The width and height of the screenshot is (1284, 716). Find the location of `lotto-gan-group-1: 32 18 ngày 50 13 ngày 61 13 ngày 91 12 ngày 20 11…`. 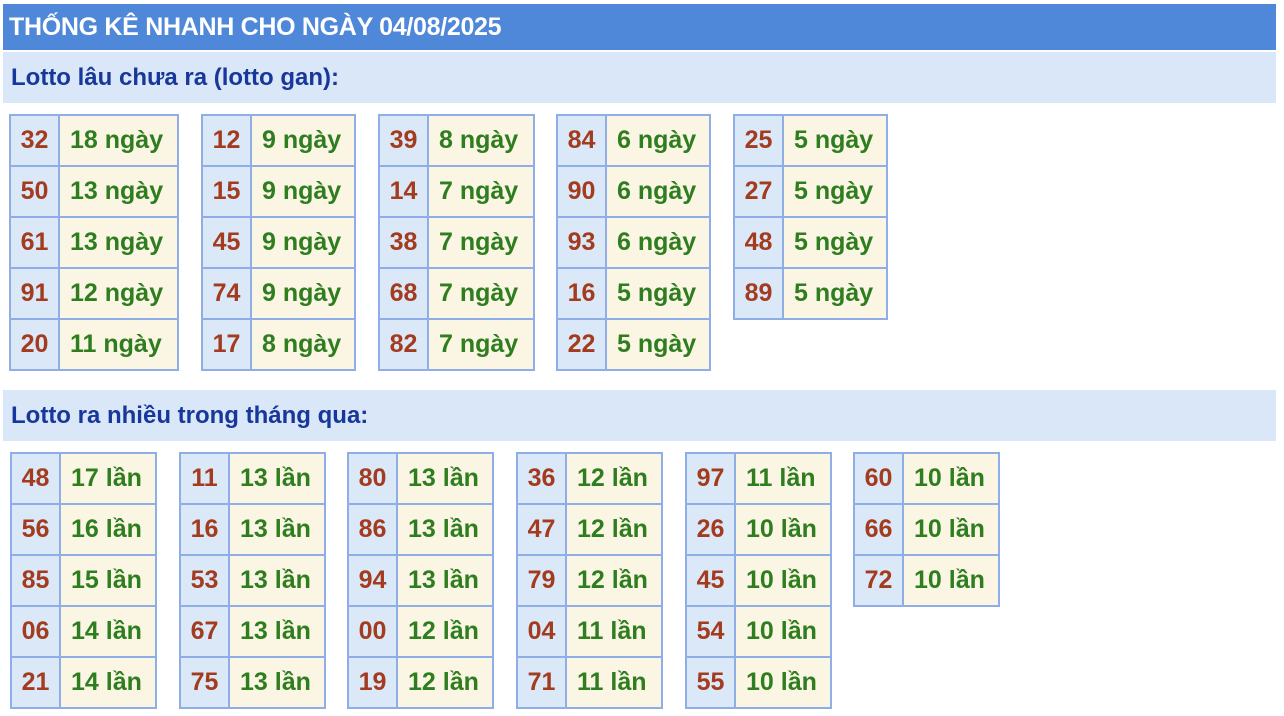

lotto-gan-group-1: 32 18 ngày 50 13 ngày 61 13 ngày 91 12 ngày 20 11… is located at coordinates (94, 242).